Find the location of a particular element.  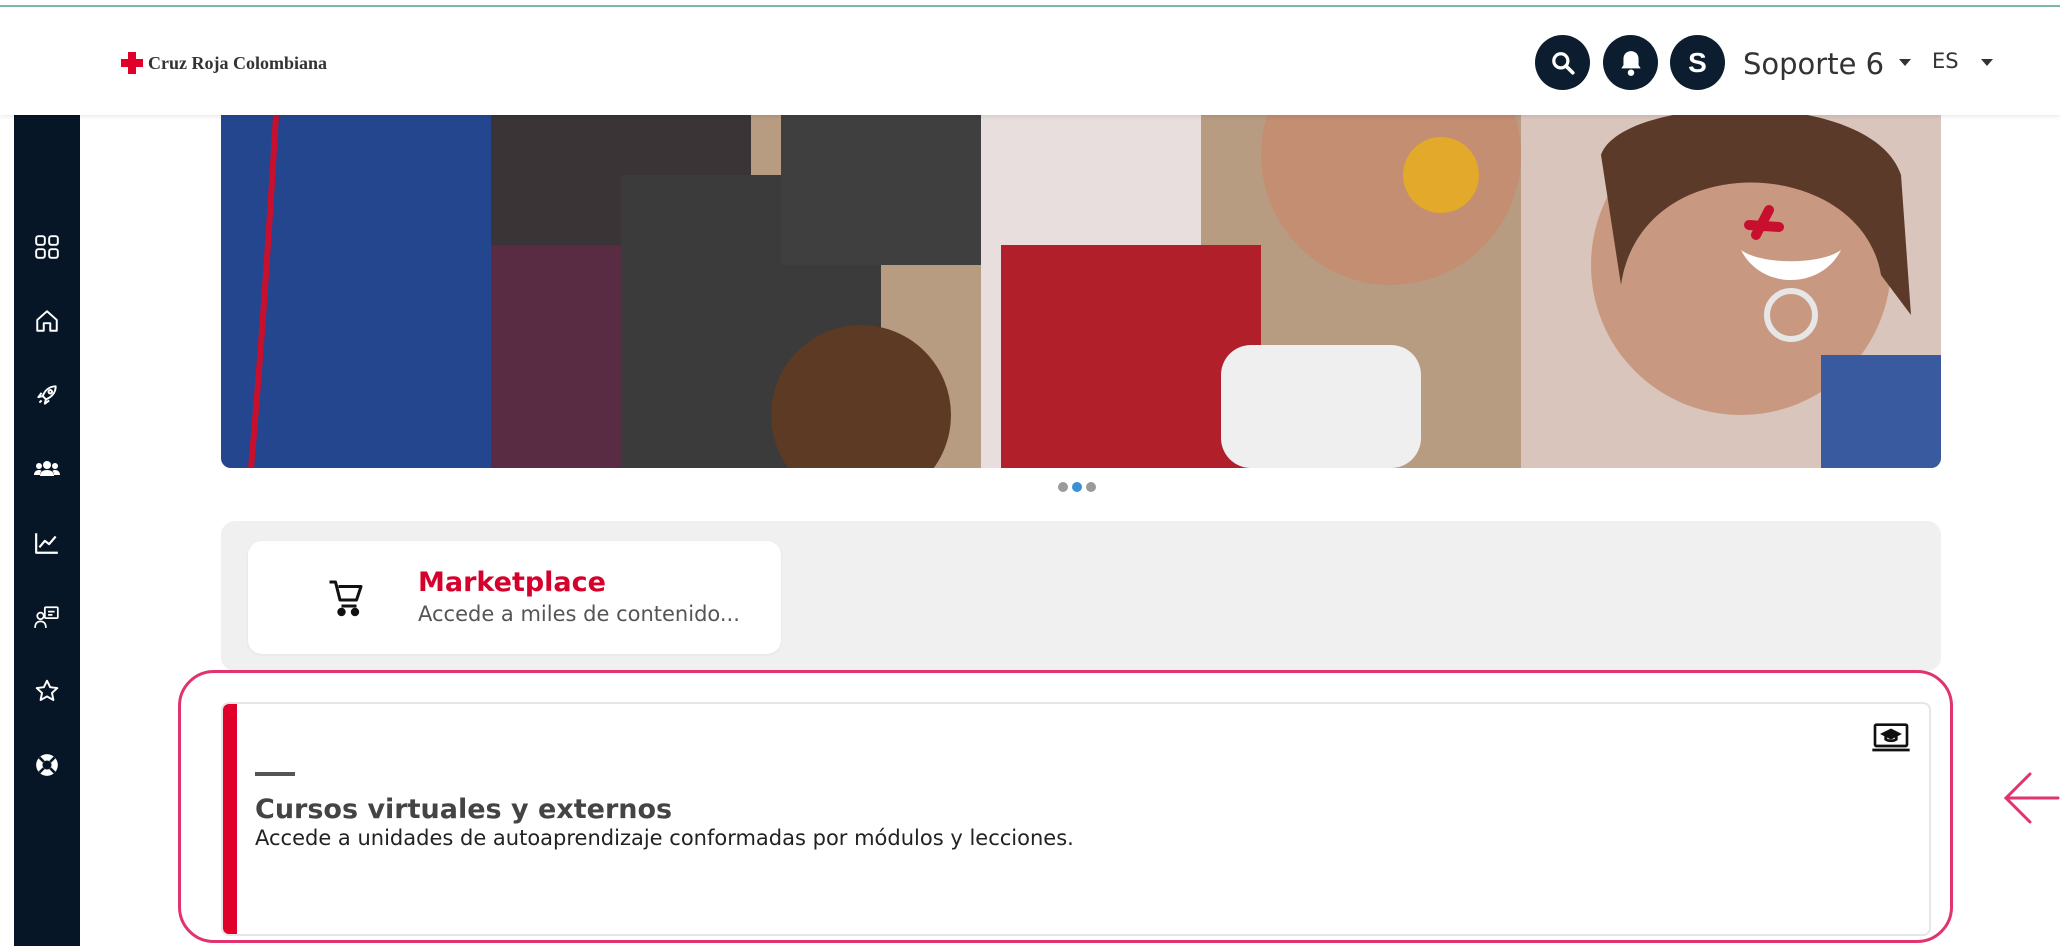

avatar-letter: S is located at coordinates (1697, 62).